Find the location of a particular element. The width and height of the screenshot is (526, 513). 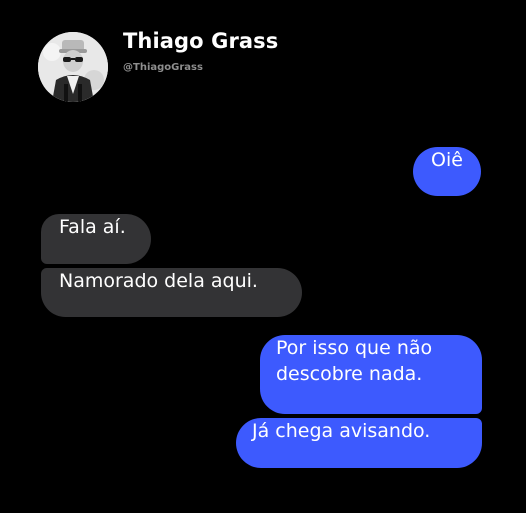

message-text: Oiê is located at coordinates (447, 160).